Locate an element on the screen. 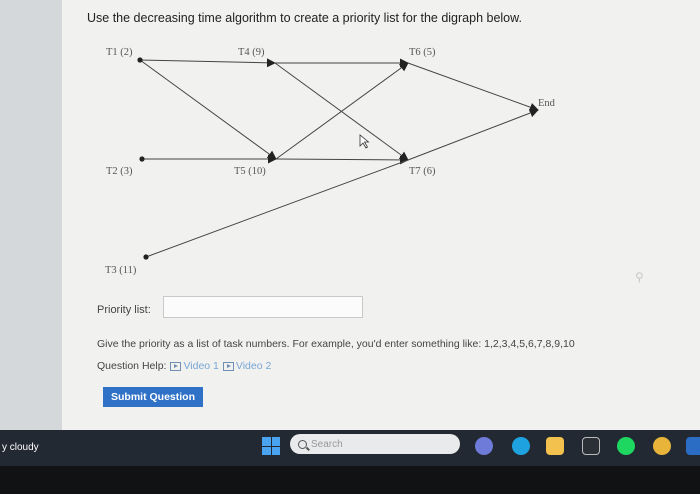  windows-start-icon is located at coordinates (271, 446).